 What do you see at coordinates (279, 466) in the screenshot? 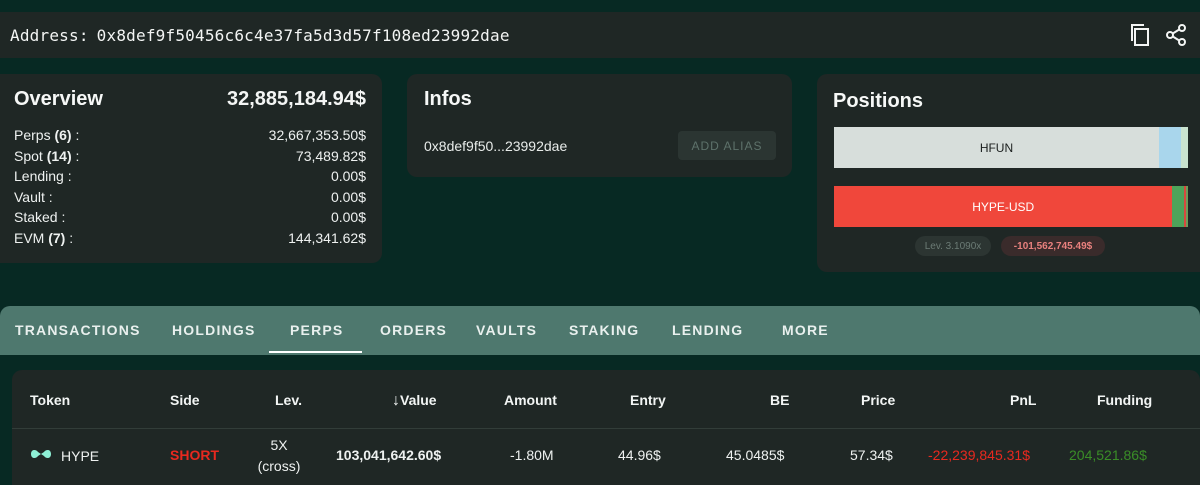
I see `leverage-mode: (cross)` at bounding box center [279, 466].